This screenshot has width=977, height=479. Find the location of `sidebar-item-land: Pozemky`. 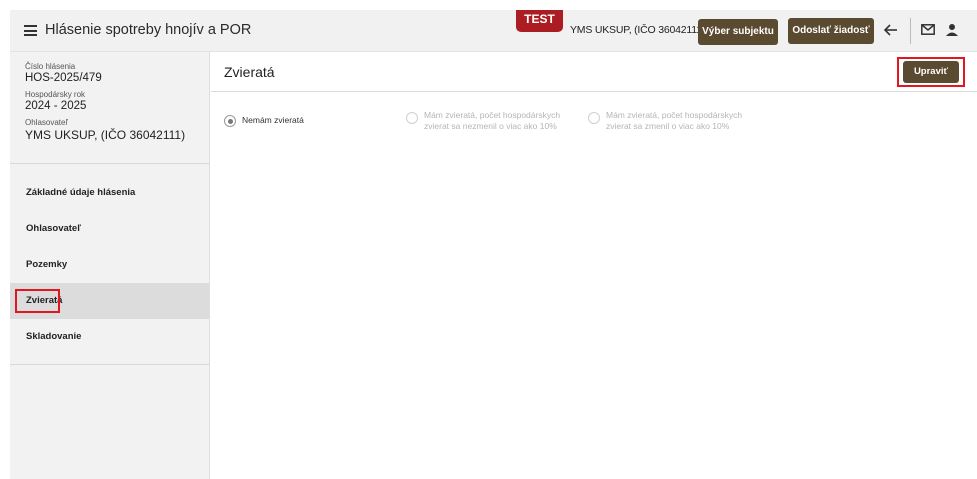

sidebar-item-land: Pozemky is located at coordinates (109, 265).